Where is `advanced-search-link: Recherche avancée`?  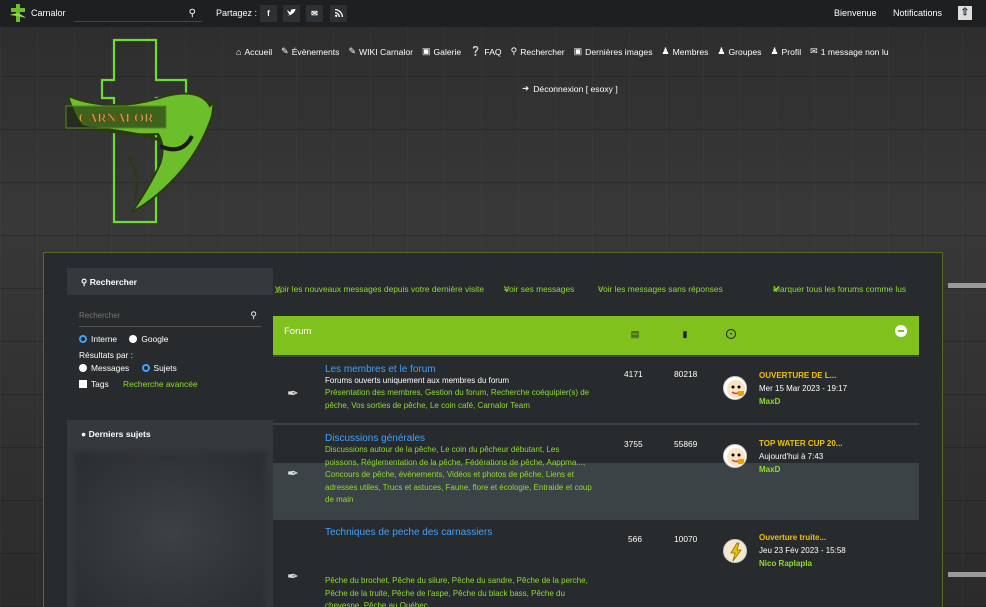
advanced-search-link: Recherche avancée is located at coordinates (160, 384).